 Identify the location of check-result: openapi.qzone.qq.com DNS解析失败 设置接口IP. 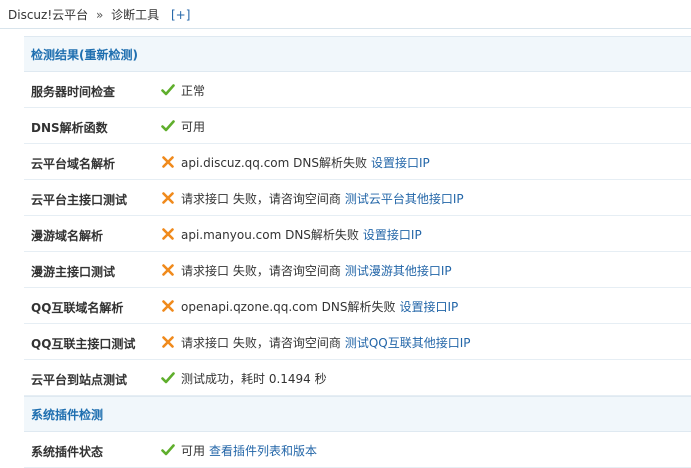
(309, 306).